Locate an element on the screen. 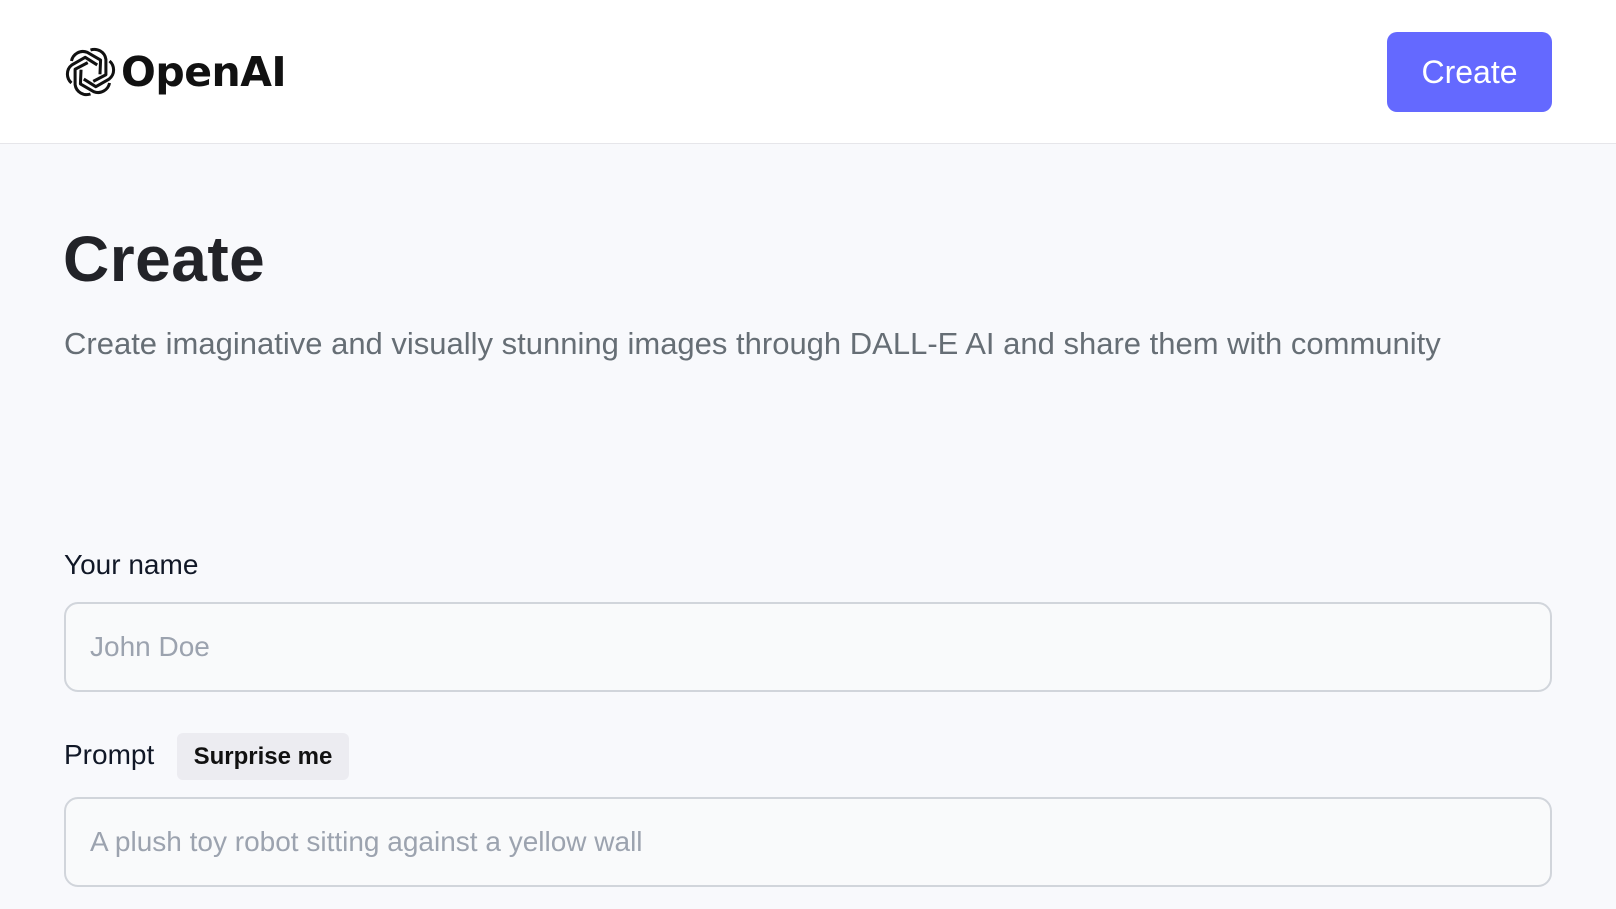 This screenshot has height=909, width=1616. create-button: Create is located at coordinates (1469, 72).